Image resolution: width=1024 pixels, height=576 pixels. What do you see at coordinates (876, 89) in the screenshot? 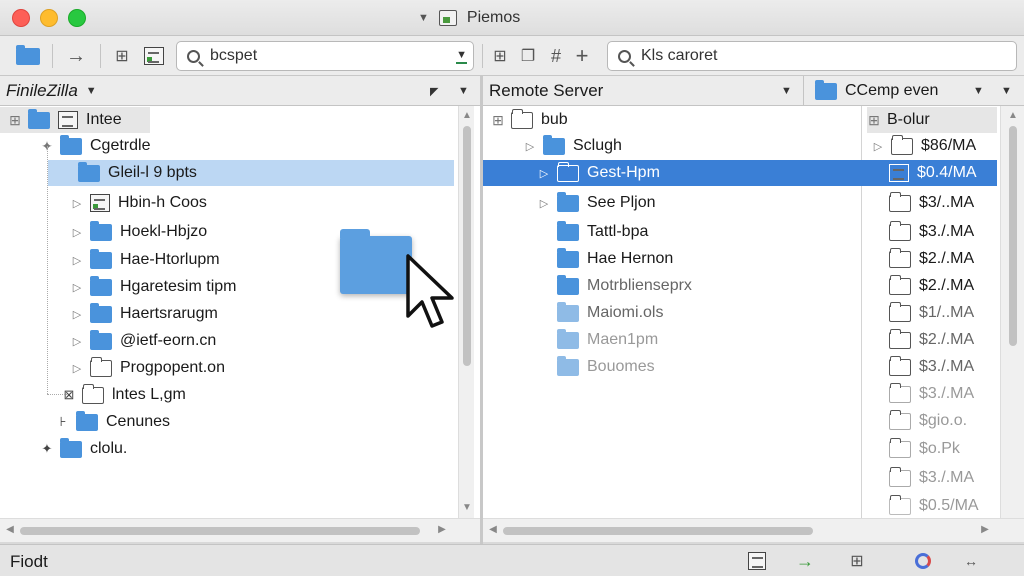
I see `remote-path-dropdown: CCemp even` at bounding box center [876, 89].